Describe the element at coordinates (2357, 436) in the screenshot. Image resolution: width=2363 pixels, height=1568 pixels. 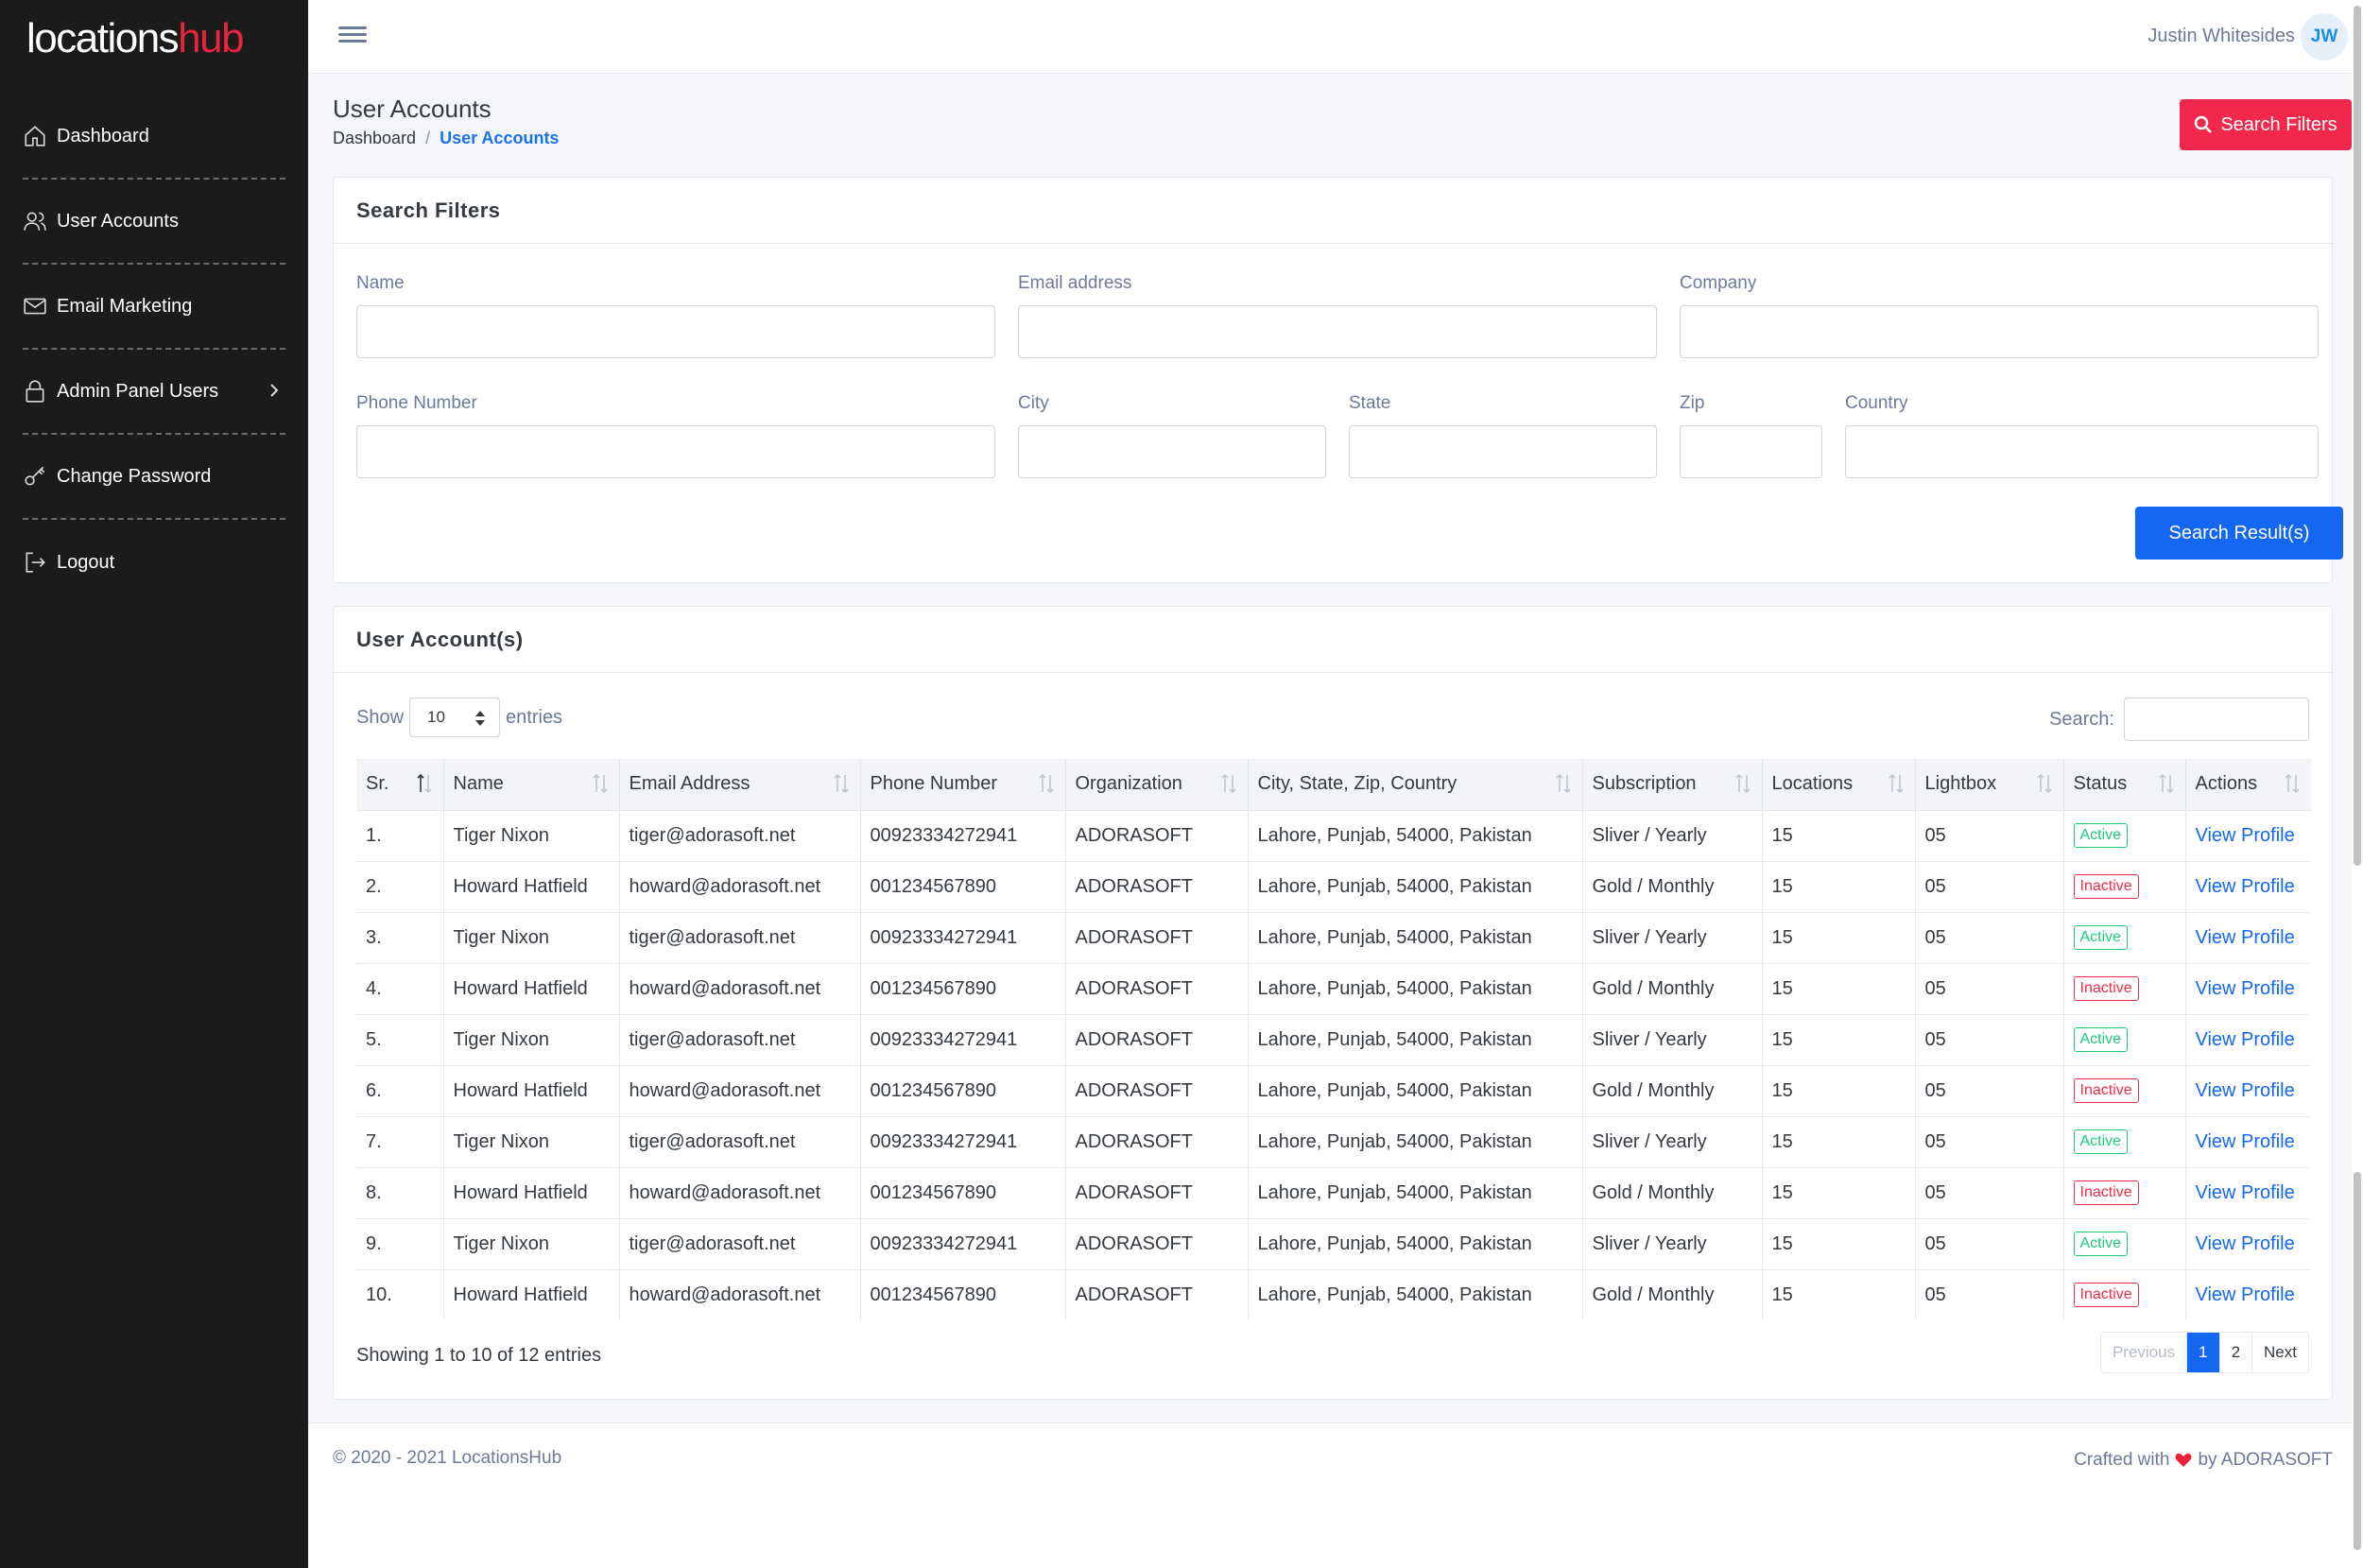
I see `scrollbar-thumb` at that location.